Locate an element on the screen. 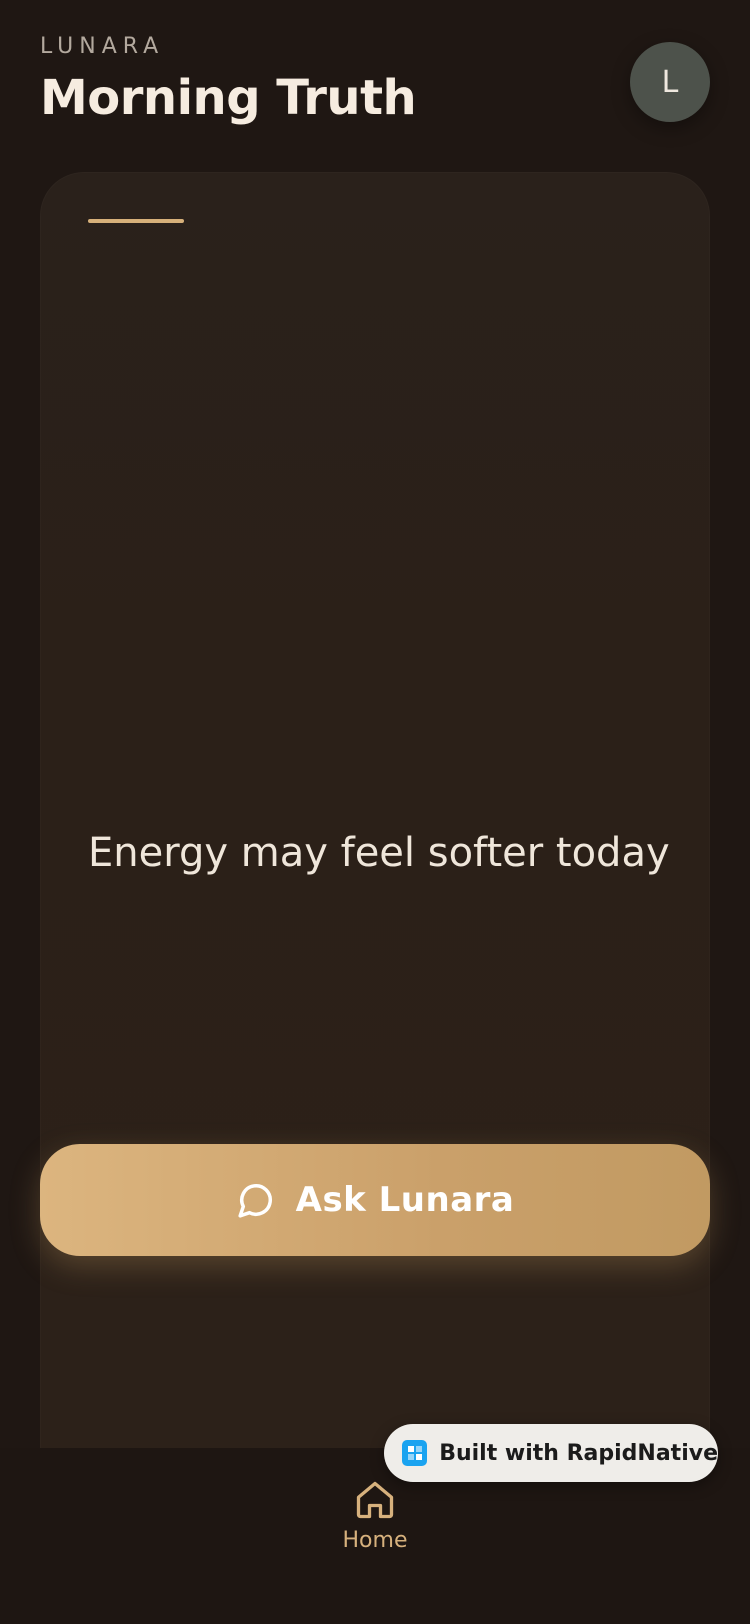  avatar: L is located at coordinates (670, 82).